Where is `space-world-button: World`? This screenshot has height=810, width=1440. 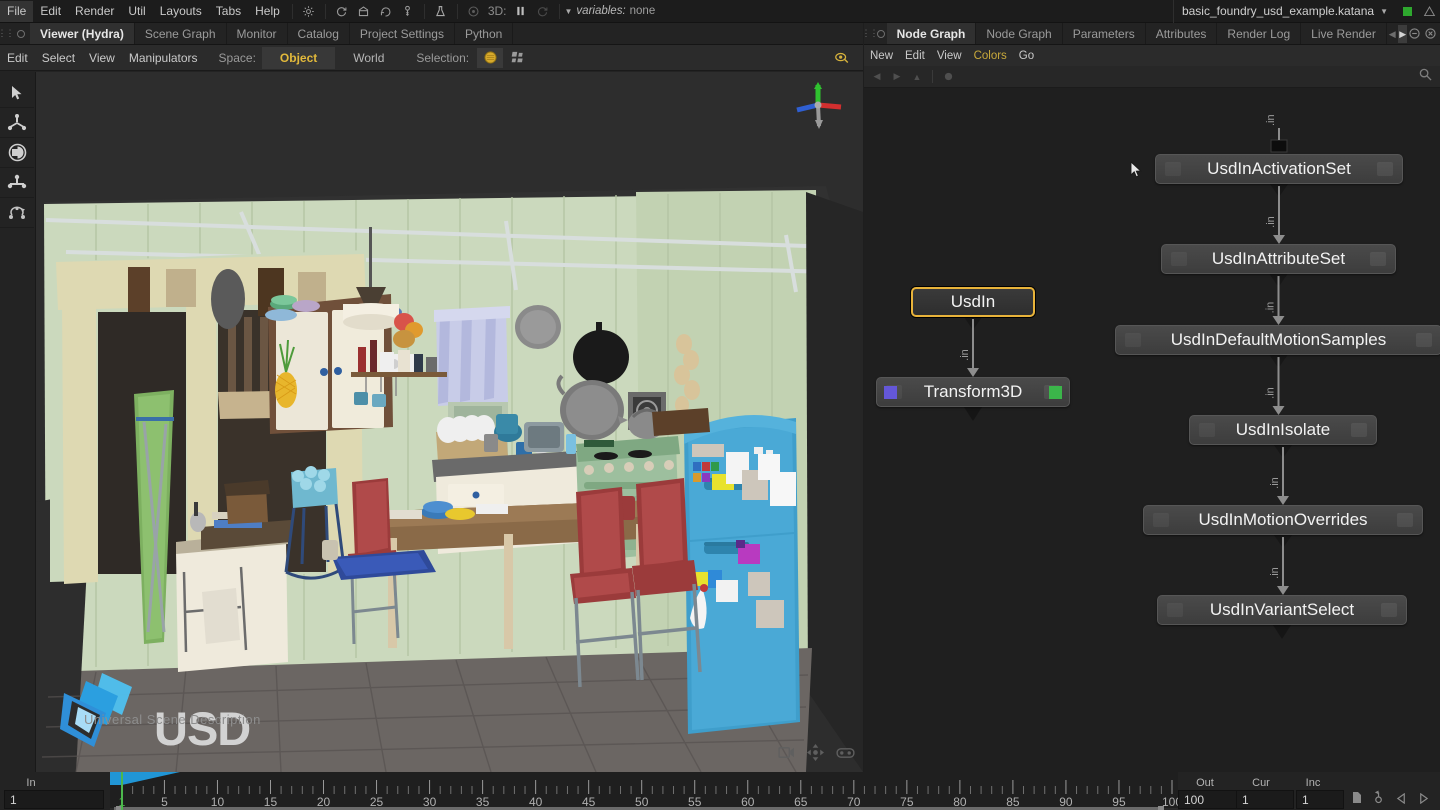
space-world-button: World is located at coordinates (368, 58).